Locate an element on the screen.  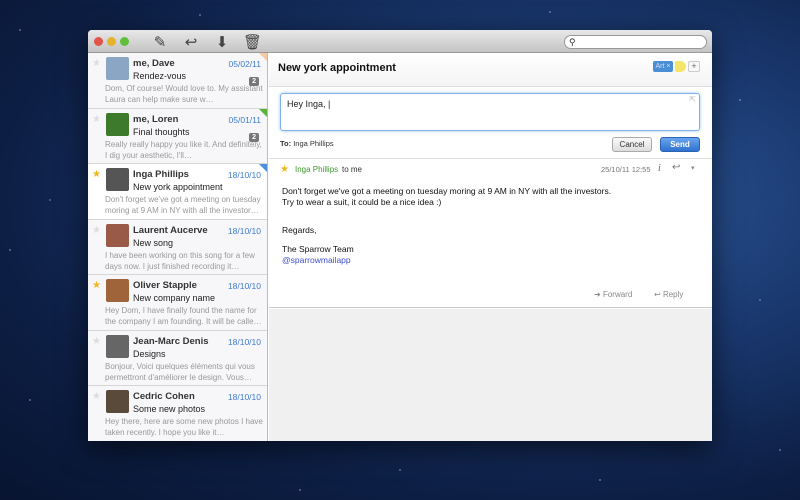
sender: Jean-Marc Denis is located at coordinates (171, 341).